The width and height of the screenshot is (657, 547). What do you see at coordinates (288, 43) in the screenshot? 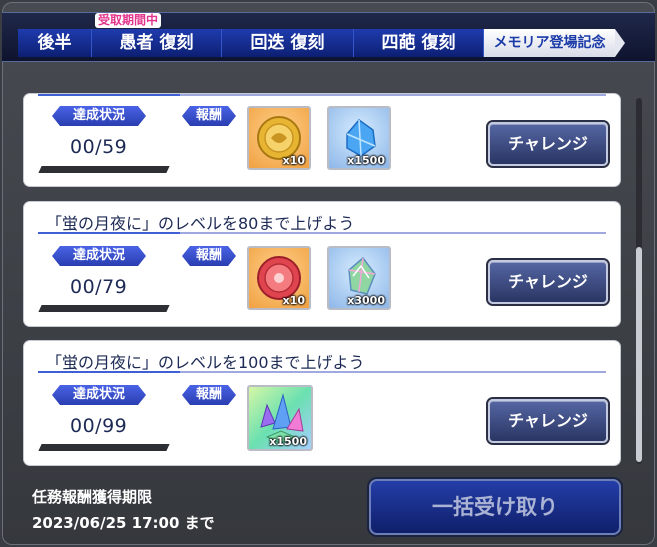
I see `tab-kaiteki-fukkoku: 回迭 復刻` at bounding box center [288, 43].